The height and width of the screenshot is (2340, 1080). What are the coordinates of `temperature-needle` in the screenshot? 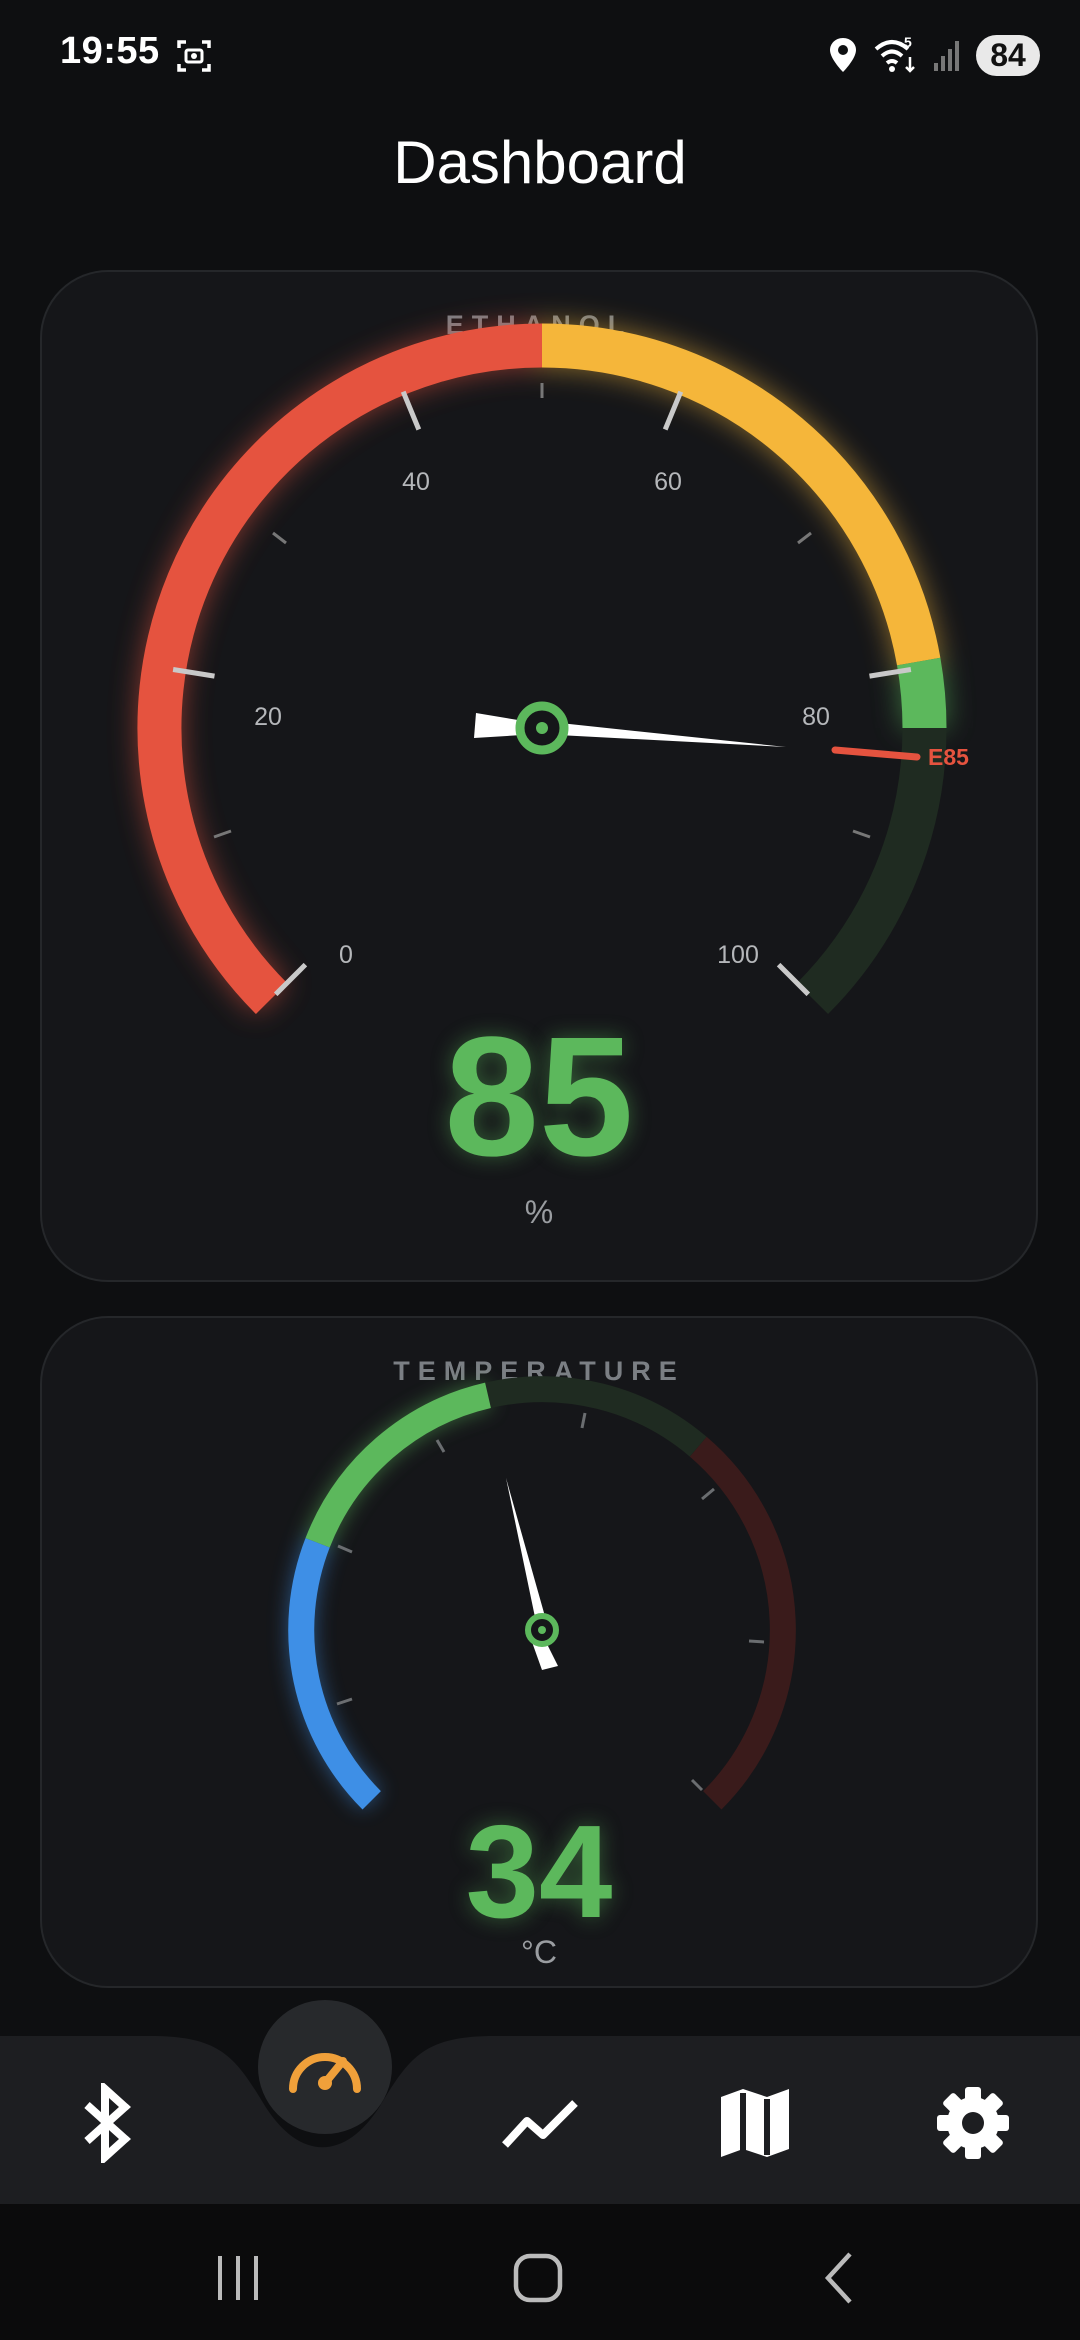 It's located at (526, 1550).